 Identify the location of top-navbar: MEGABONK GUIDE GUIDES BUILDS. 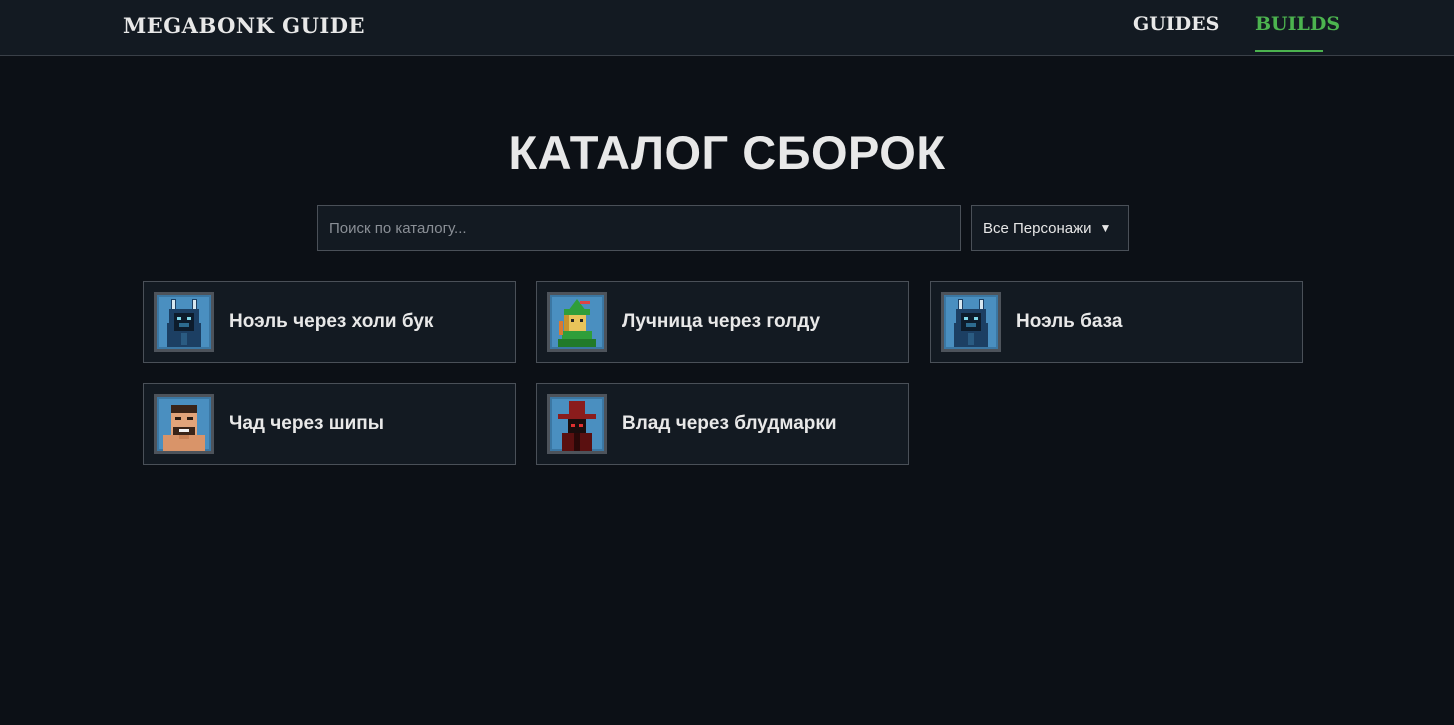
(727, 28).